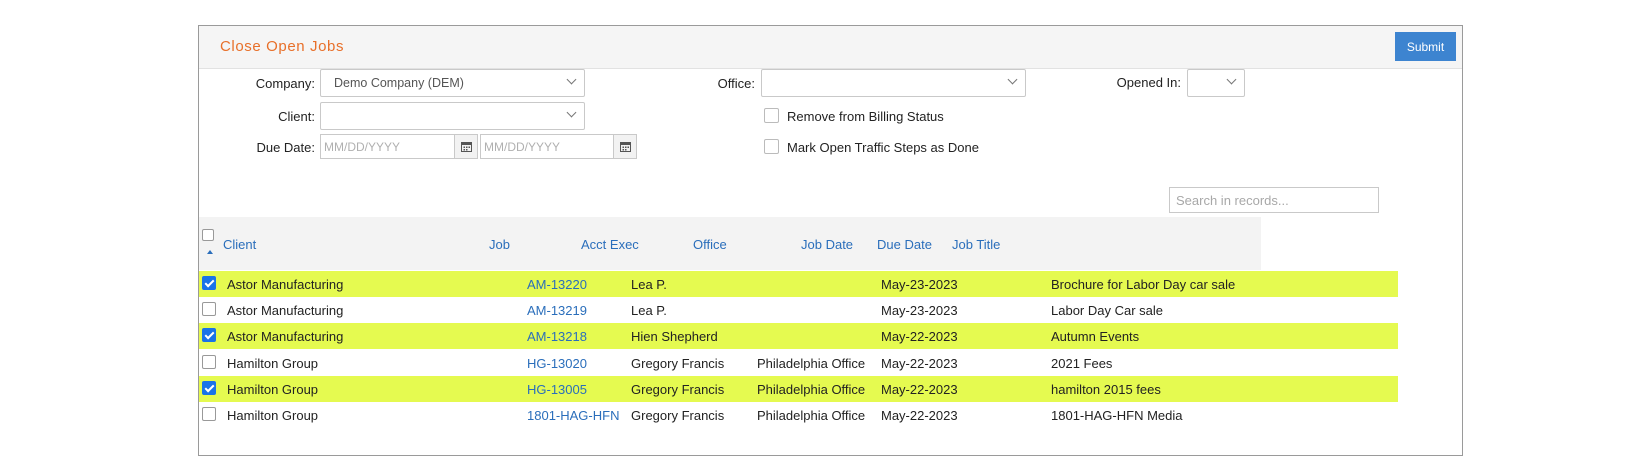 Image resolution: width=1647 pixels, height=472 pixels. What do you see at coordinates (399, 83) in the screenshot?
I see `company-select-value: Demo Company (DEM)` at bounding box center [399, 83].